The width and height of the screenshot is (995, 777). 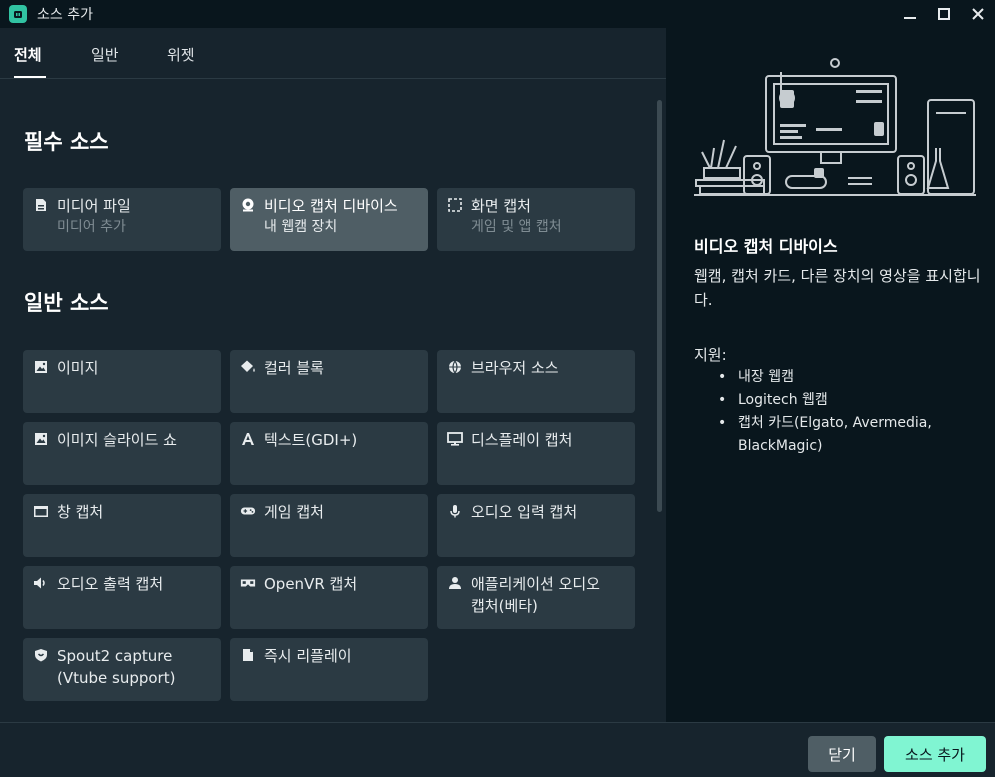 What do you see at coordinates (536, 525) in the screenshot?
I see `source-card-audio-input: 오디오 입력 캡처` at bounding box center [536, 525].